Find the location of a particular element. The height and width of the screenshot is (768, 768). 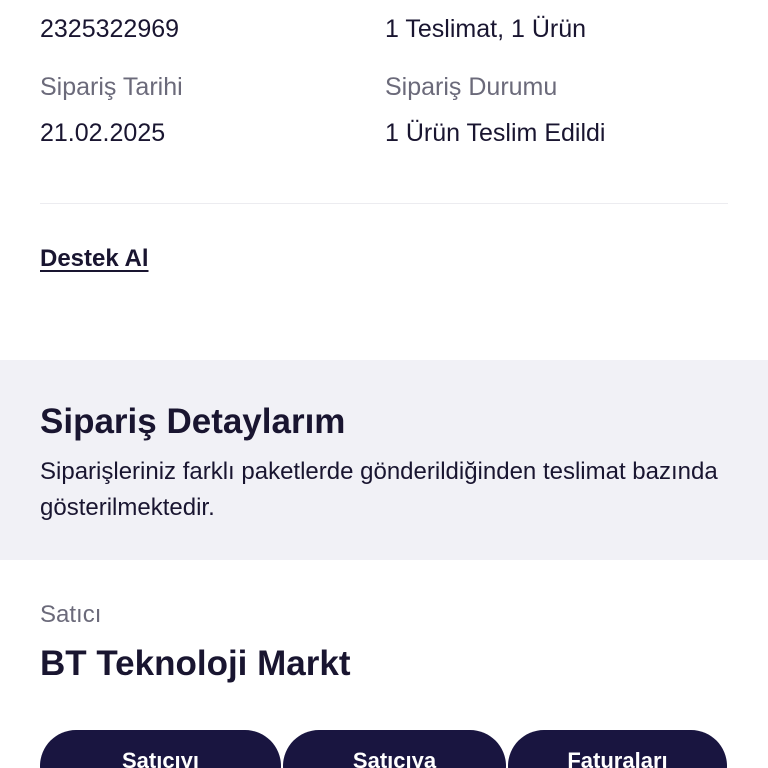

order-number-value: 2325322969 is located at coordinates (110, 29).